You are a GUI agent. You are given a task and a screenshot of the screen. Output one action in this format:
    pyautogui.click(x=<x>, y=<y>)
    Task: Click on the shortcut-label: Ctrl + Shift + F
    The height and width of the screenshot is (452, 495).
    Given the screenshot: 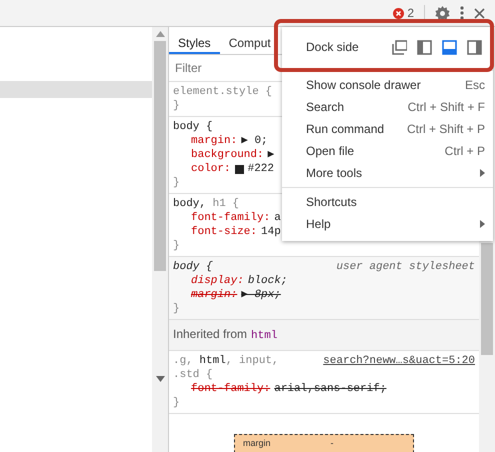 What is the action you would take?
    pyautogui.click(x=446, y=107)
    